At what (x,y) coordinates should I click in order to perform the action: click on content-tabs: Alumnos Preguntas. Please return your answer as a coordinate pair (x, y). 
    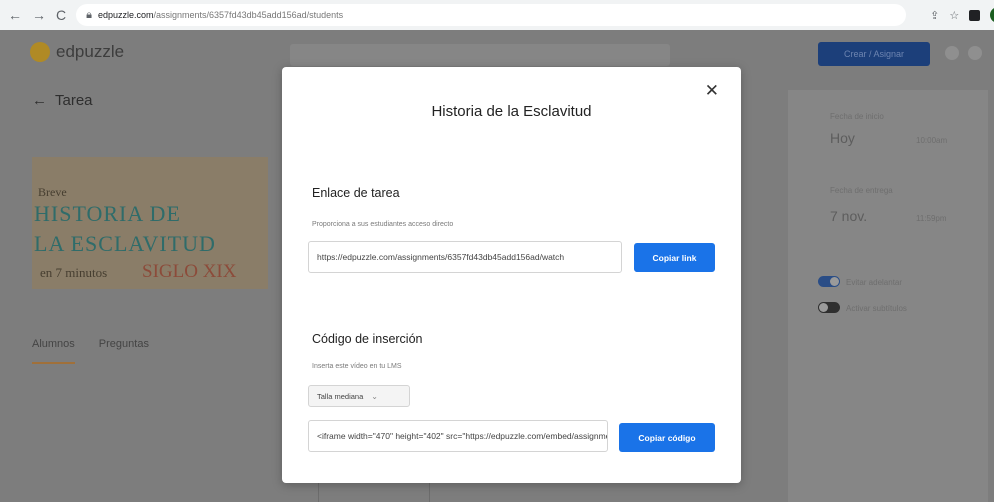
    Looking at the image, I should click on (90, 351).